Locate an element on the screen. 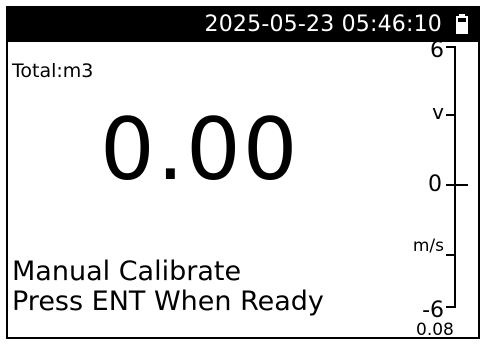 Image resolution: width=486 pixels, height=345 pixels. scale-tick-lower is located at coordinates (450, 255).